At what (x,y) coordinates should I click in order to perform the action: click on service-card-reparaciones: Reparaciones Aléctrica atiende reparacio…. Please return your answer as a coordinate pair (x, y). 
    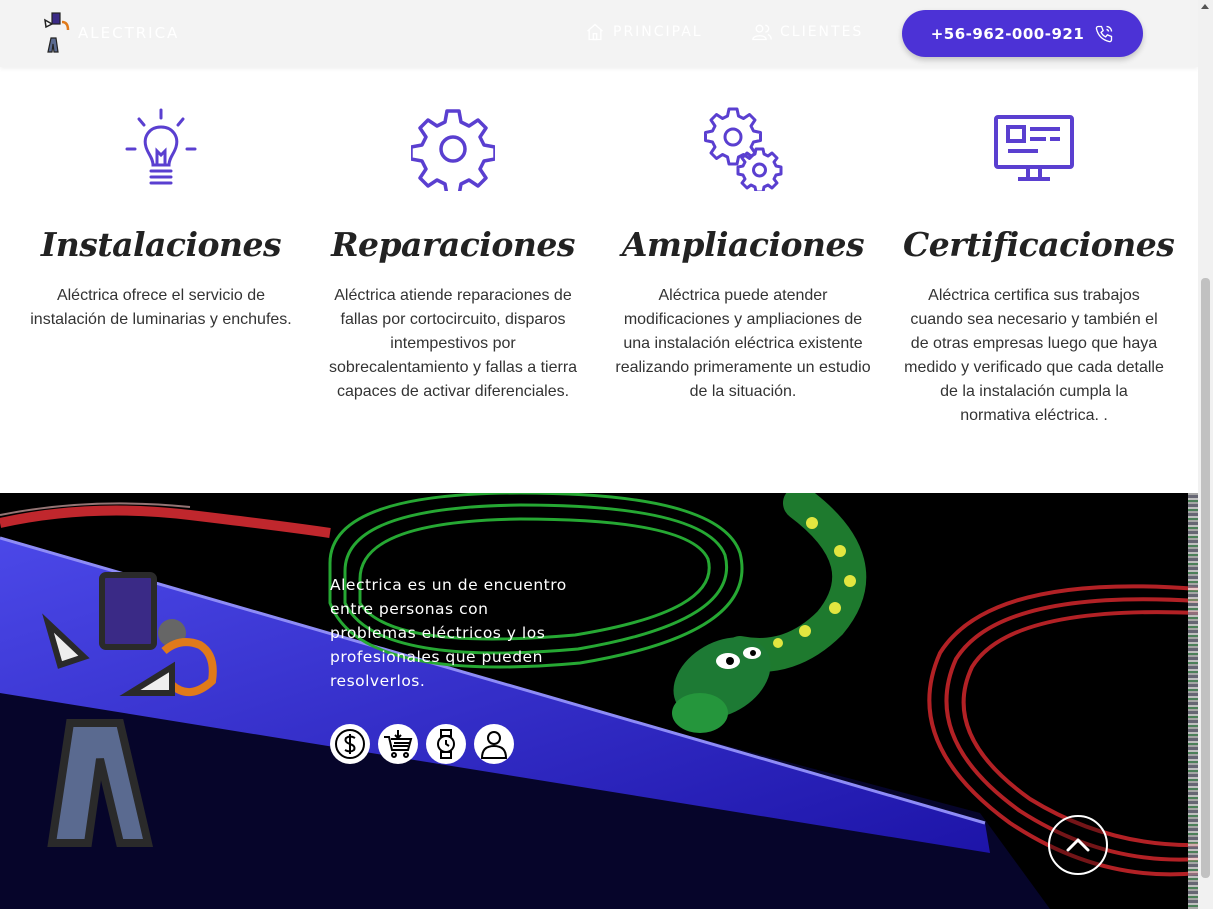
    Looking at the image, I should click on (453, 255).